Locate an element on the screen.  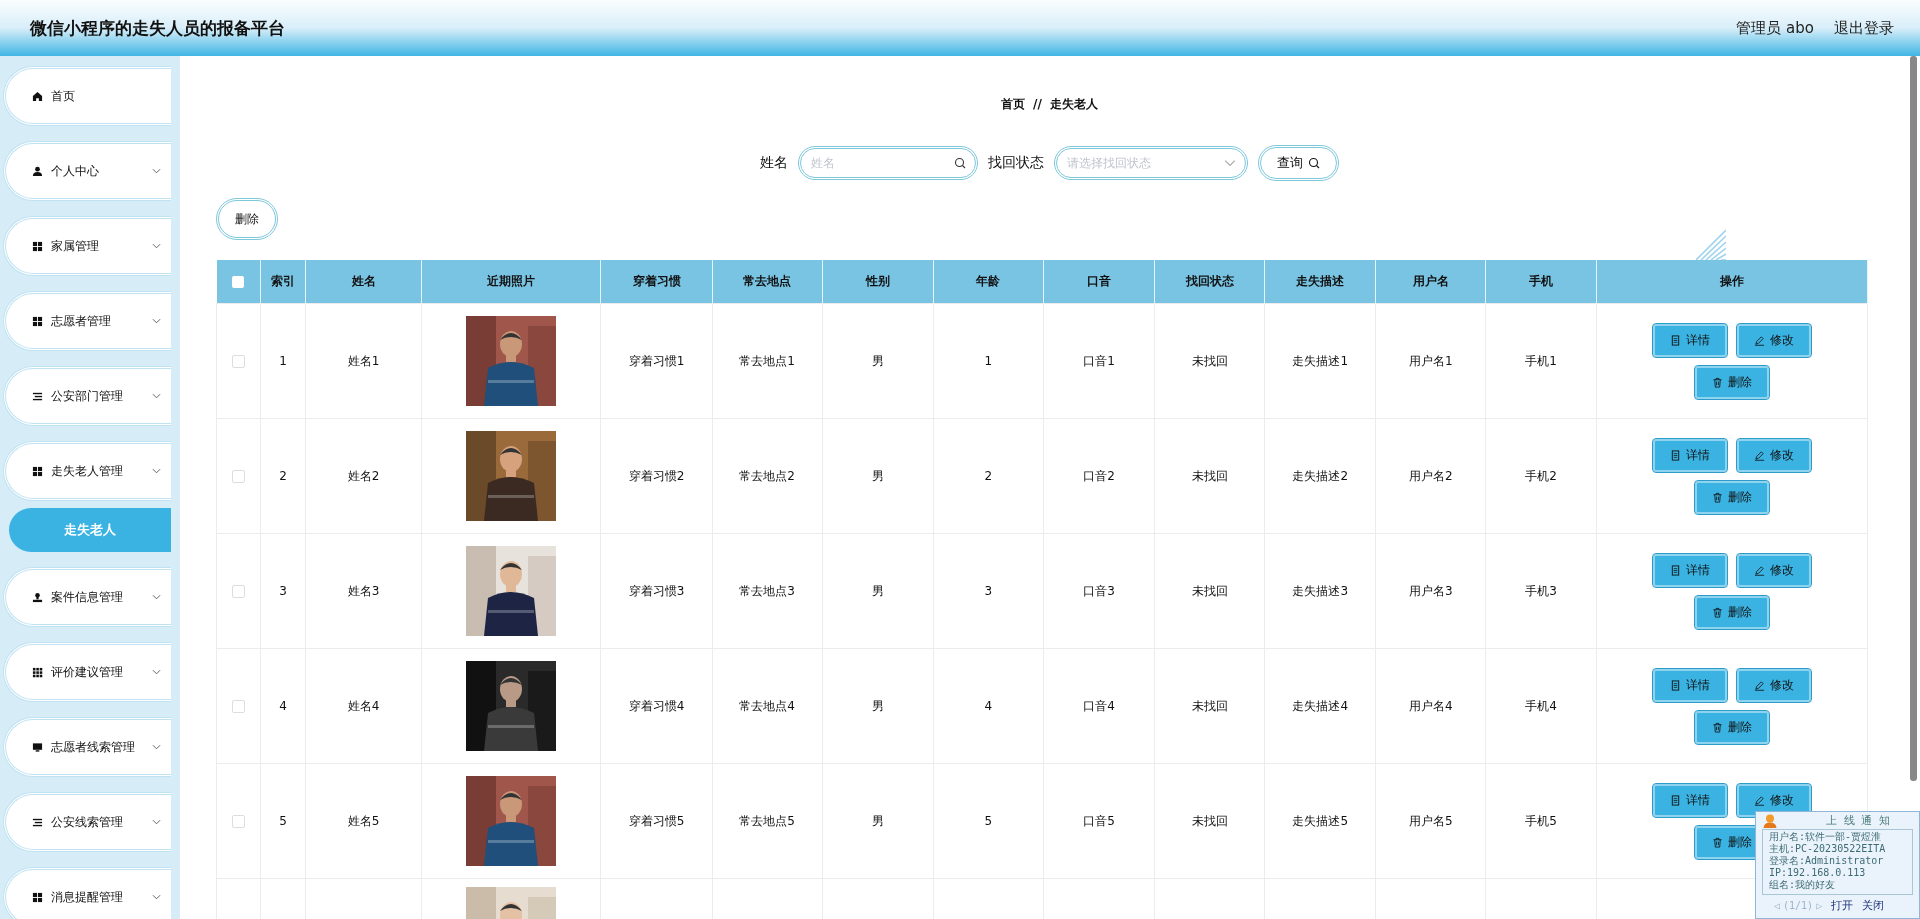
sidebar-item: 个人中心 is located at coordinates (87, 171).